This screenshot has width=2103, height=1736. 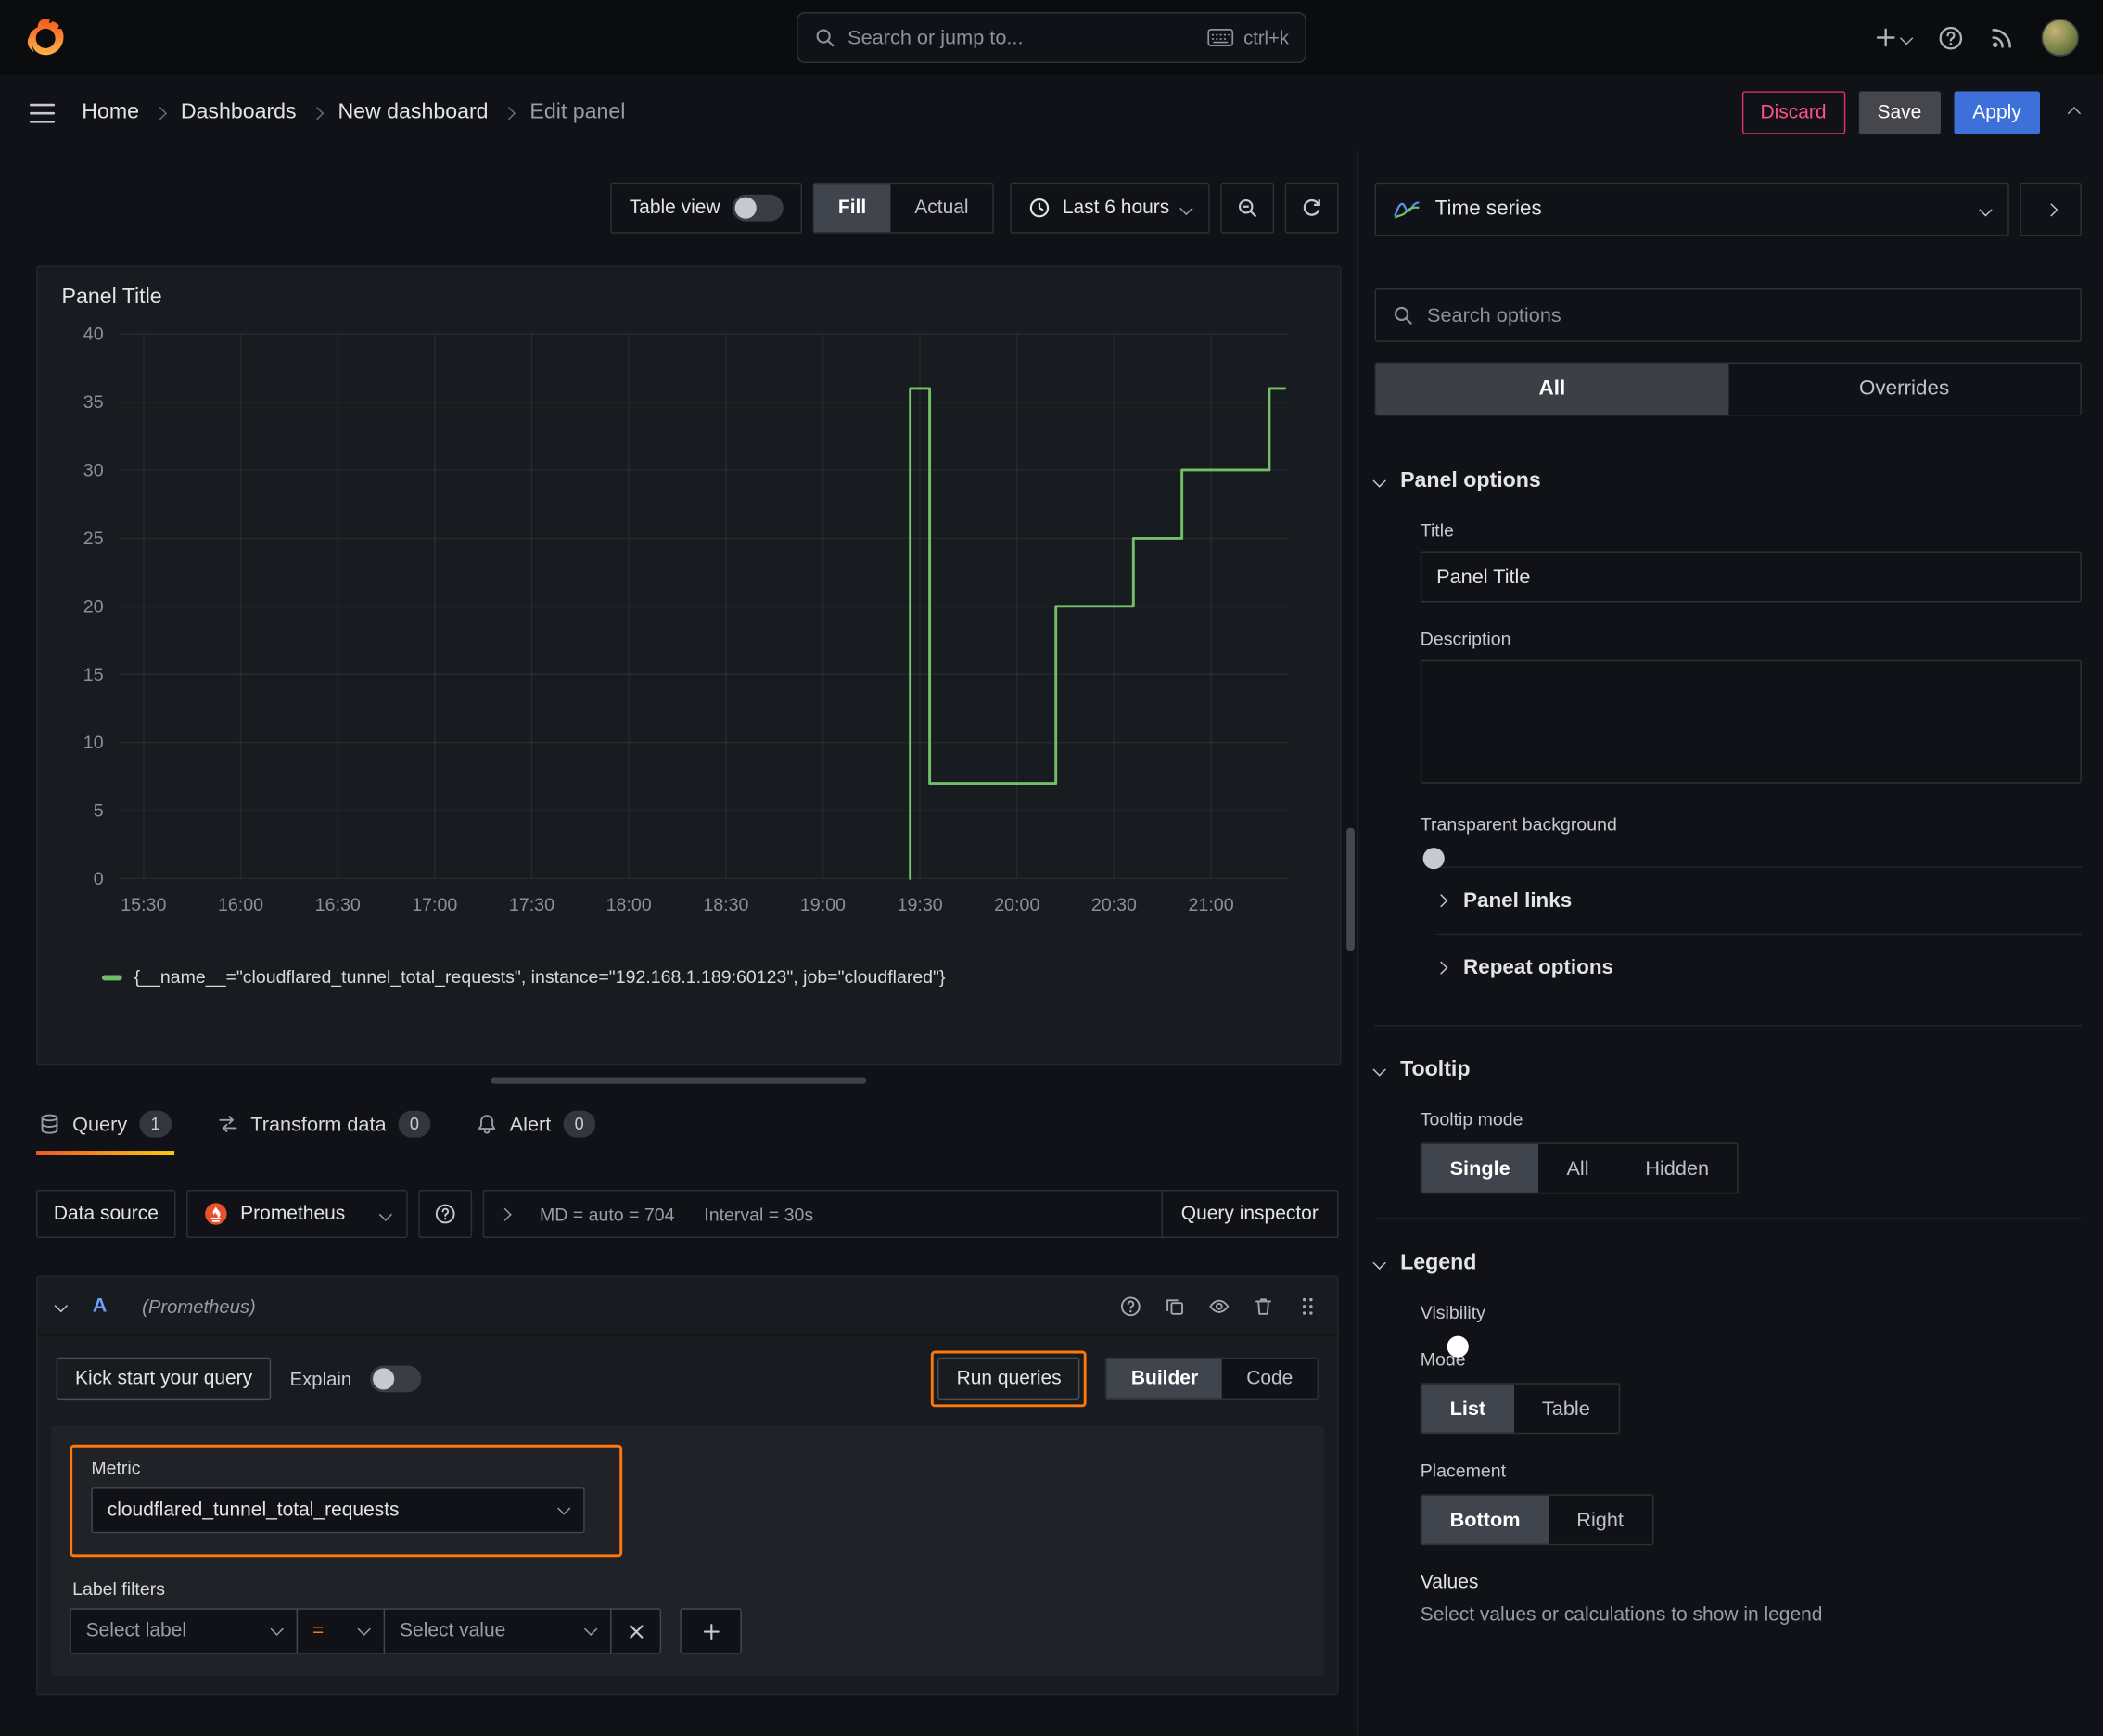 I want to click on legend-mode-list: List, so click(x=1467, y=1408).